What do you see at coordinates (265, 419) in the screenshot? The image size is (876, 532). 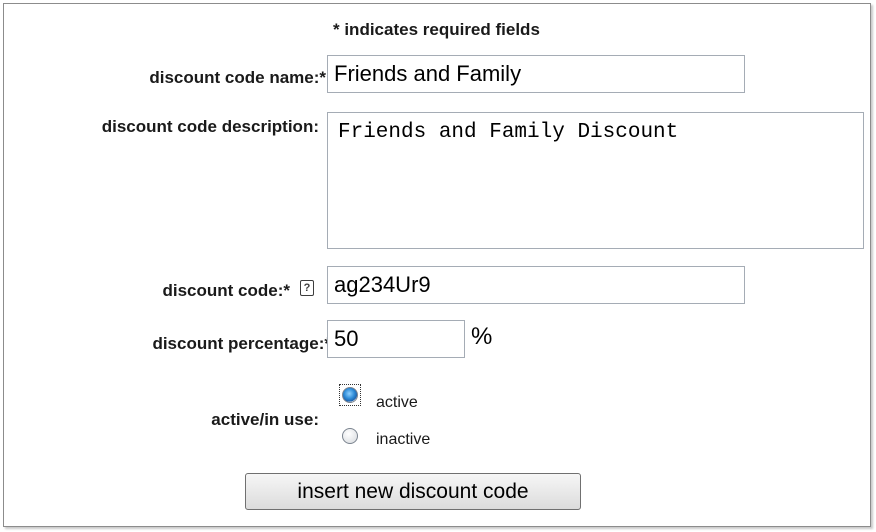 I see `active-in-use-label: active/in use:` at bounding box center [265, 419].